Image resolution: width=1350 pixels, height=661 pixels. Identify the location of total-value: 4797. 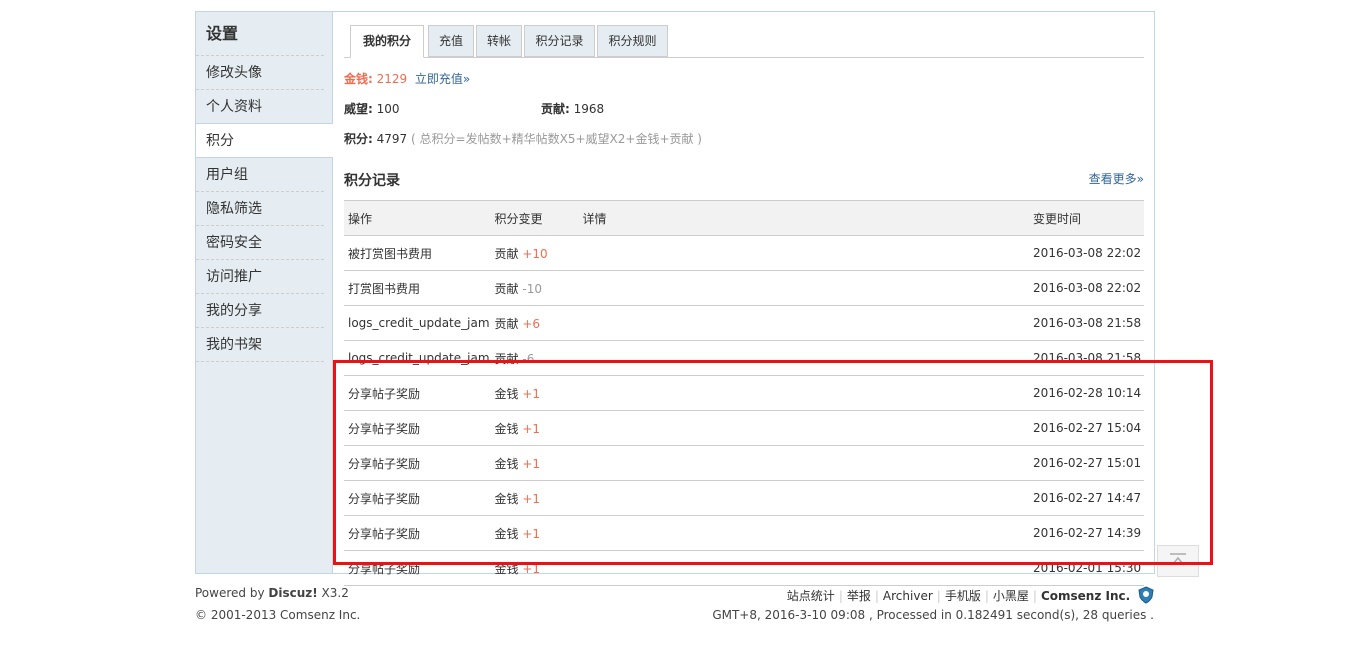
(392, 139).